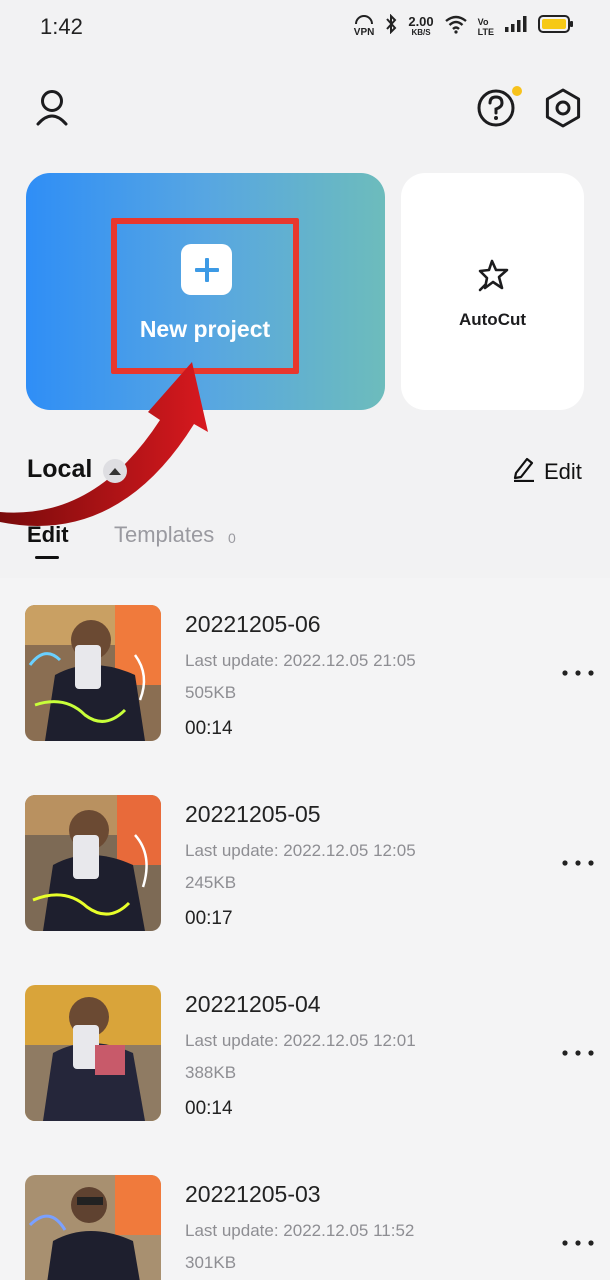 The height and width of the screenshot is (1280, 610). Describe the element at coordinates (232, 538) in the screenshot. I see `templates-count: 0` at that location.